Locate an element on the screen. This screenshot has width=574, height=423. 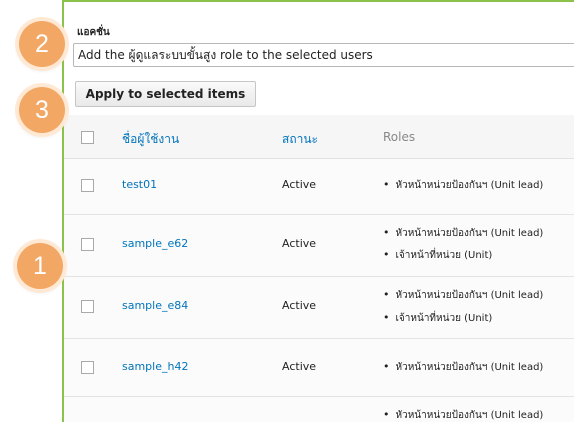
select-all-checkbox is located at coordinates (87, 137).